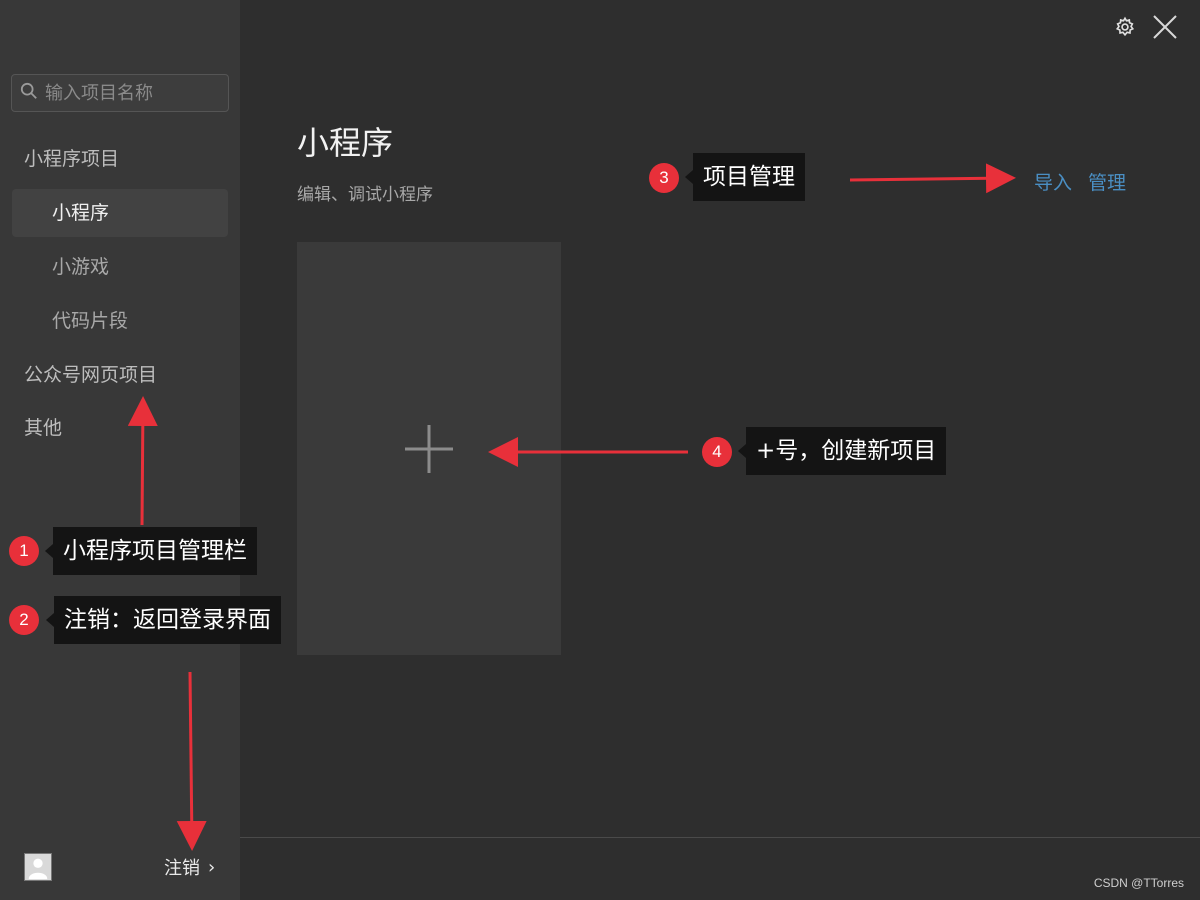  I want to click on sidebar-group-miniprogram: 小程序项目, so click(71, 159).